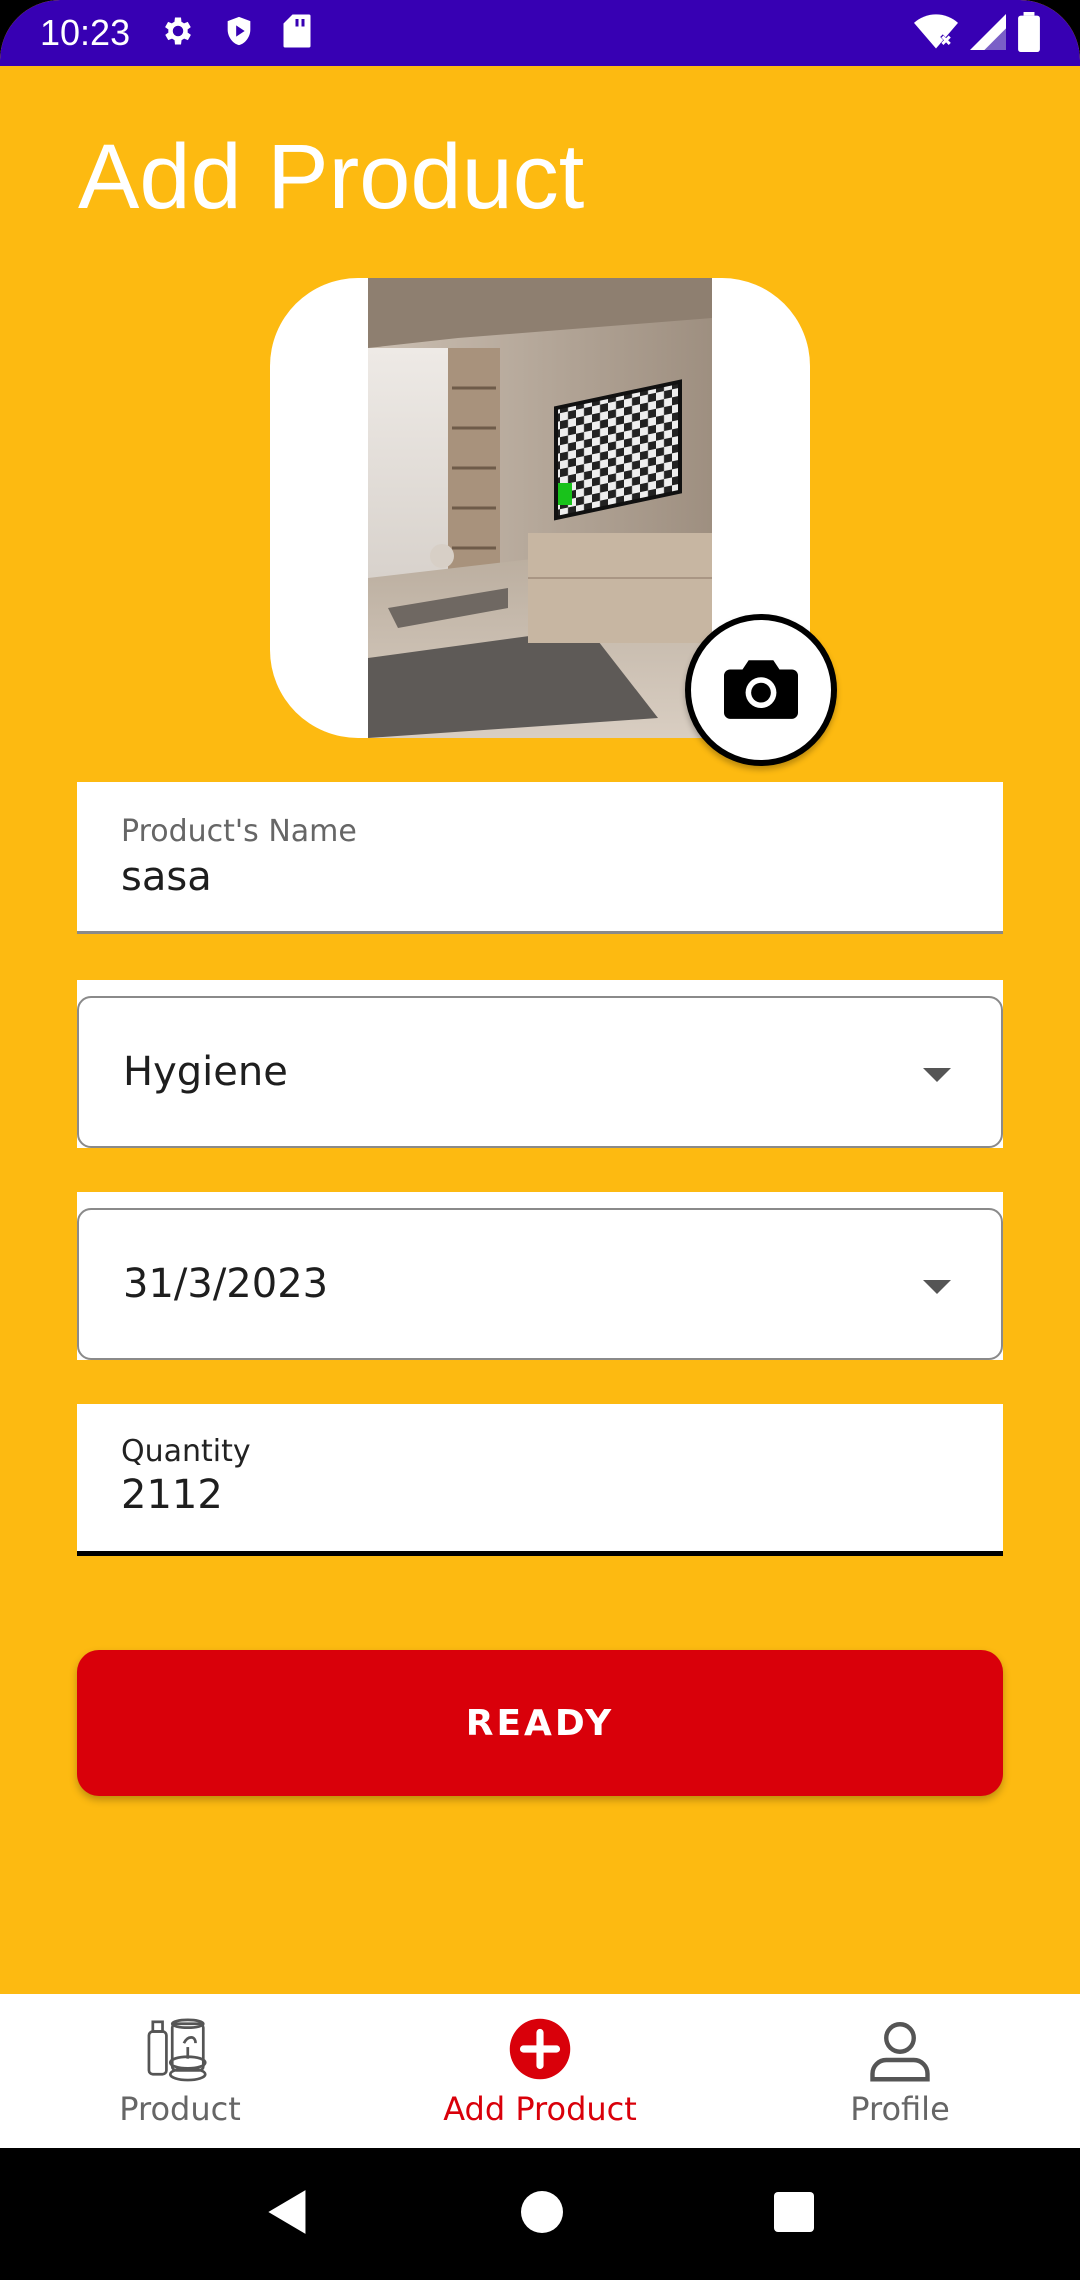 Image resolution: width=1080 pixels, height=2280 pixels. I want to click on wifi-icon, so click(936, 34).